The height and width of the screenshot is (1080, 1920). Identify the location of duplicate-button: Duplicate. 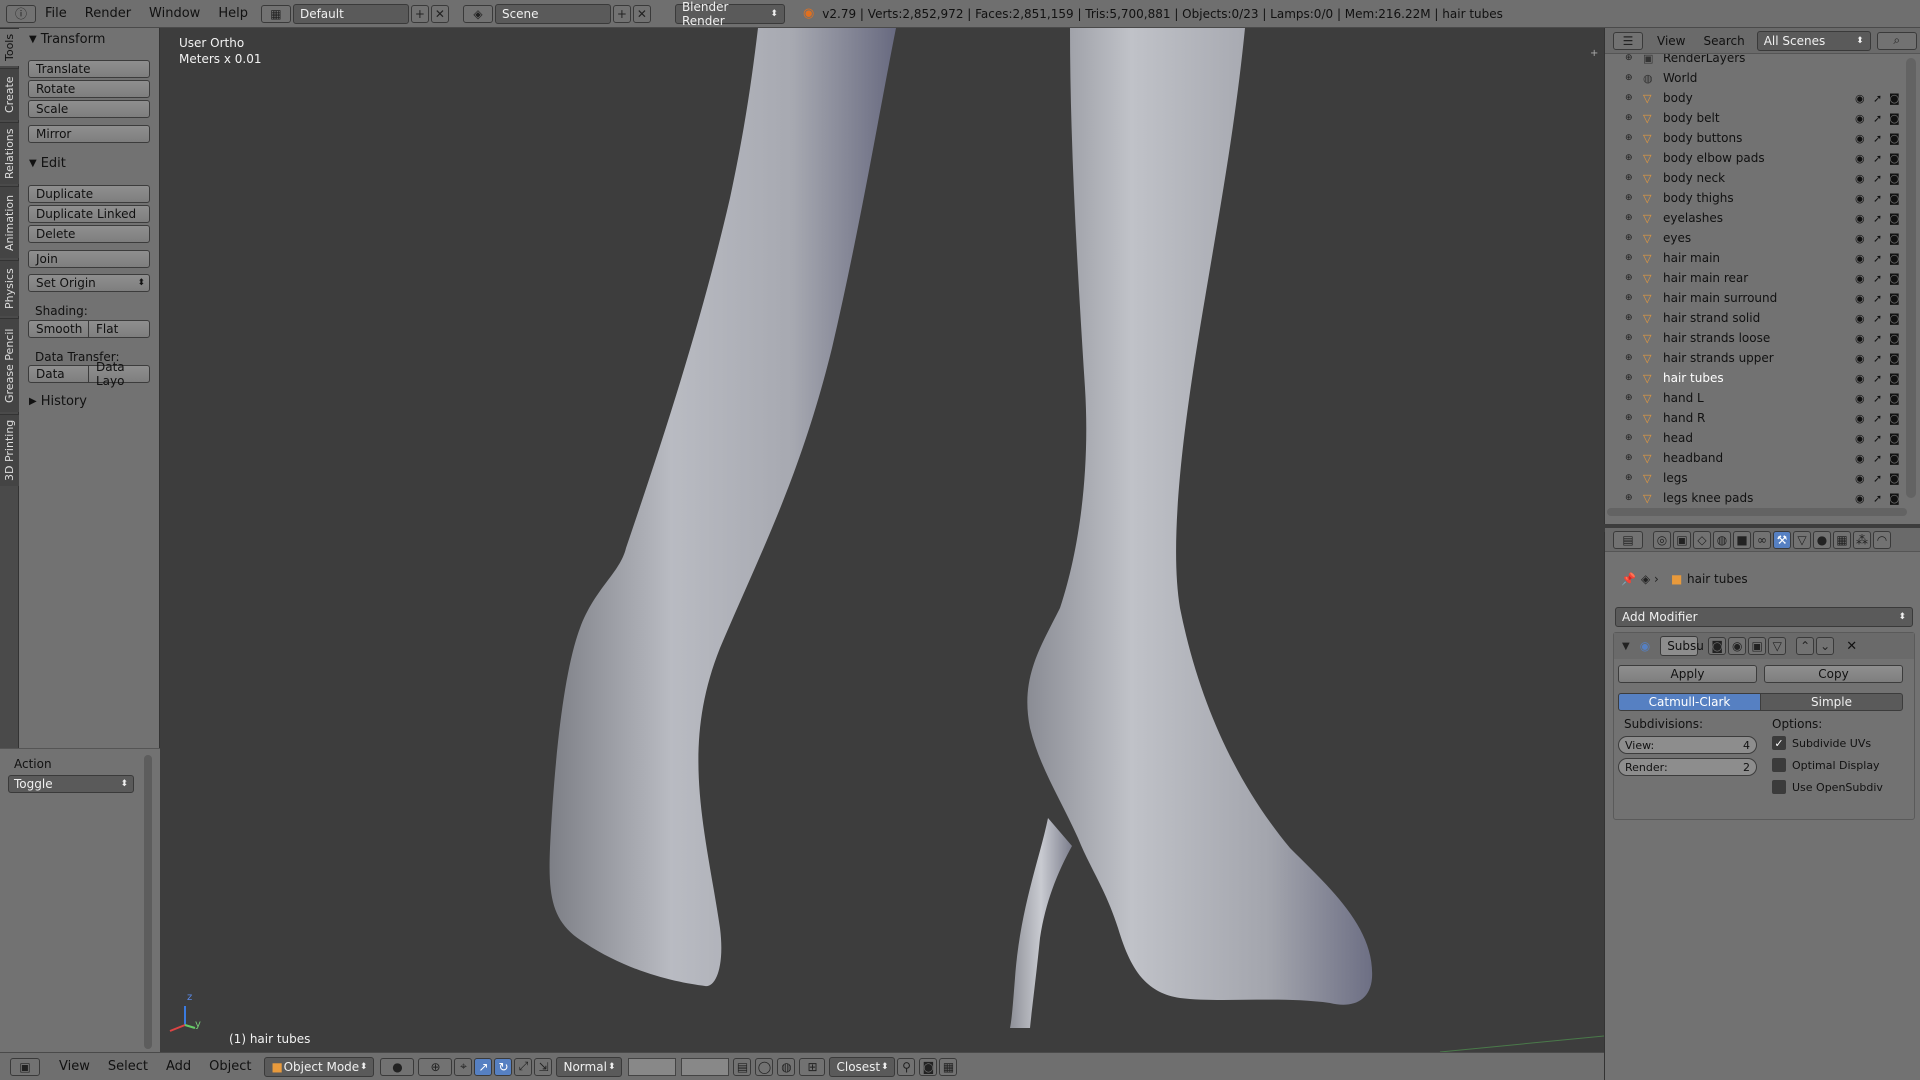
(89, 194).